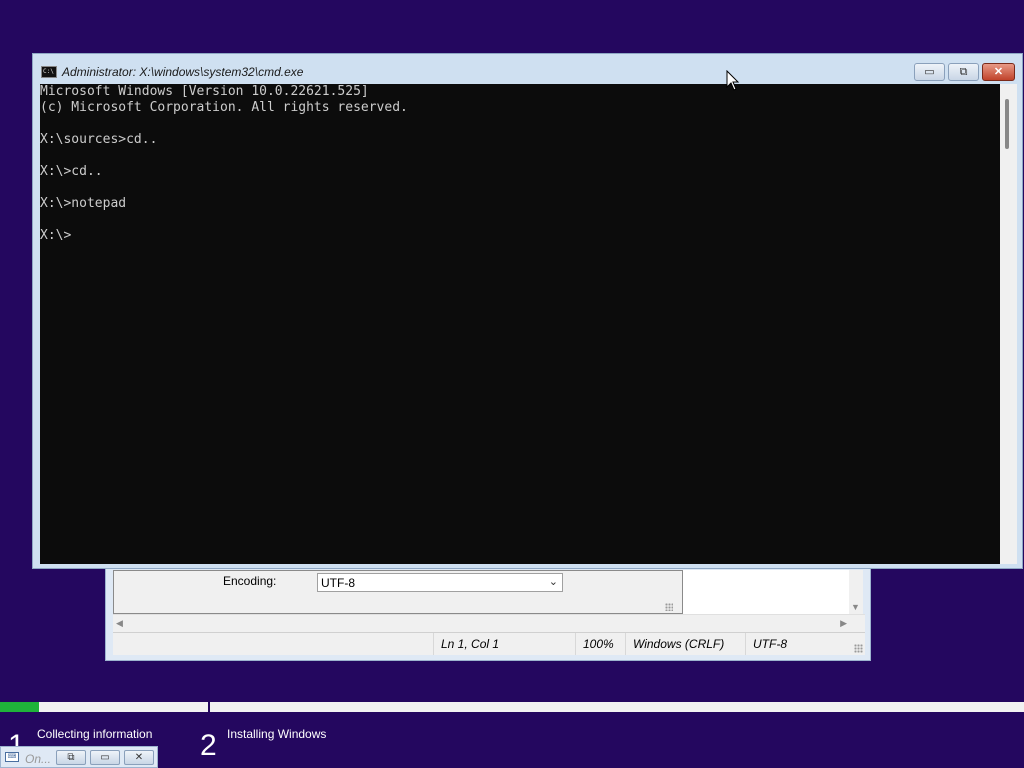 The image size is (1024, 768). Describe the element at coordinates (929, 72) in the screenshot. I see `minimize-button: ▭` at that location.